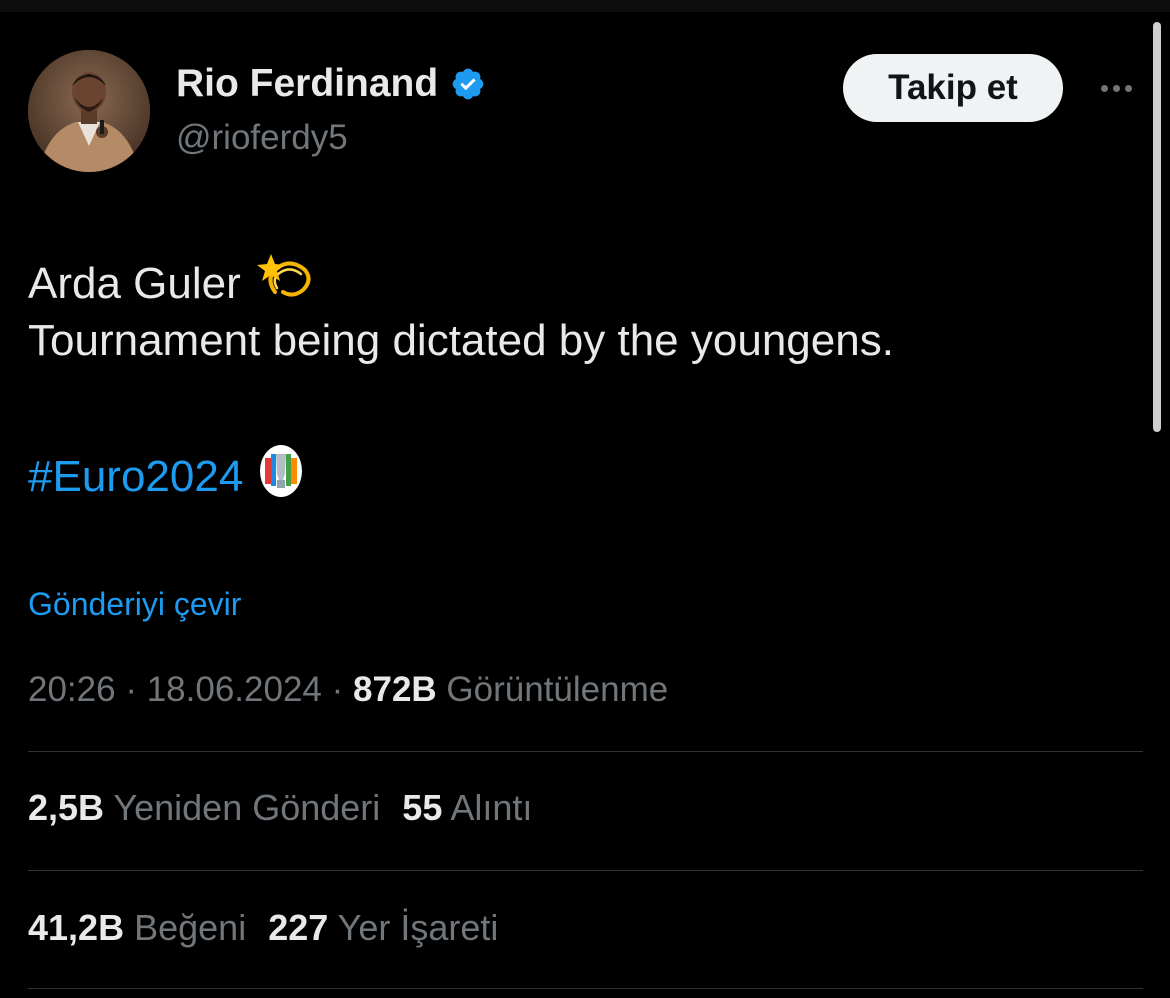 The image size is (1170, 998). What do you see at coordinates (66, 807) in the screenshot?
I see `reposts-count: 2,5B` at bounding box center [66, 807].